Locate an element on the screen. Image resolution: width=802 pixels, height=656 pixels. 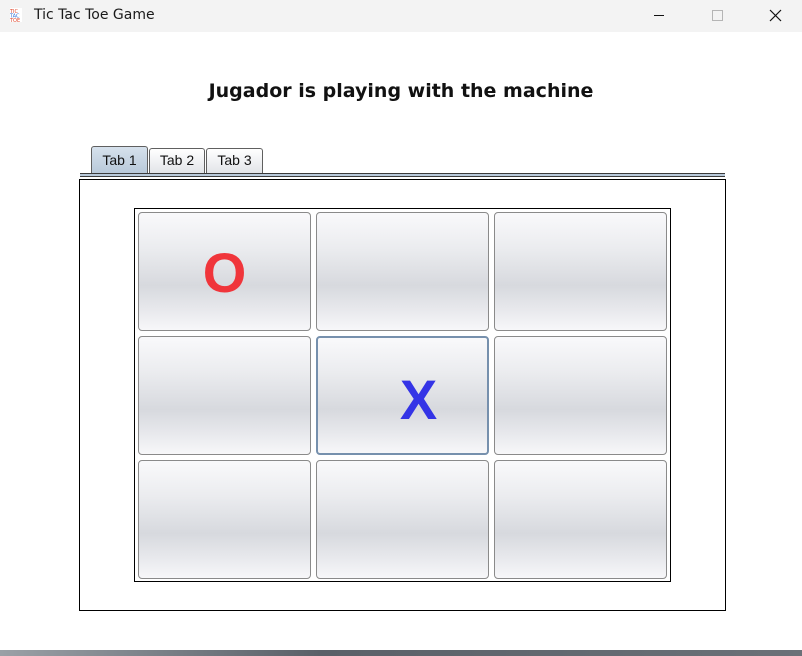
maximize-button is located at coordinates (717, 16).